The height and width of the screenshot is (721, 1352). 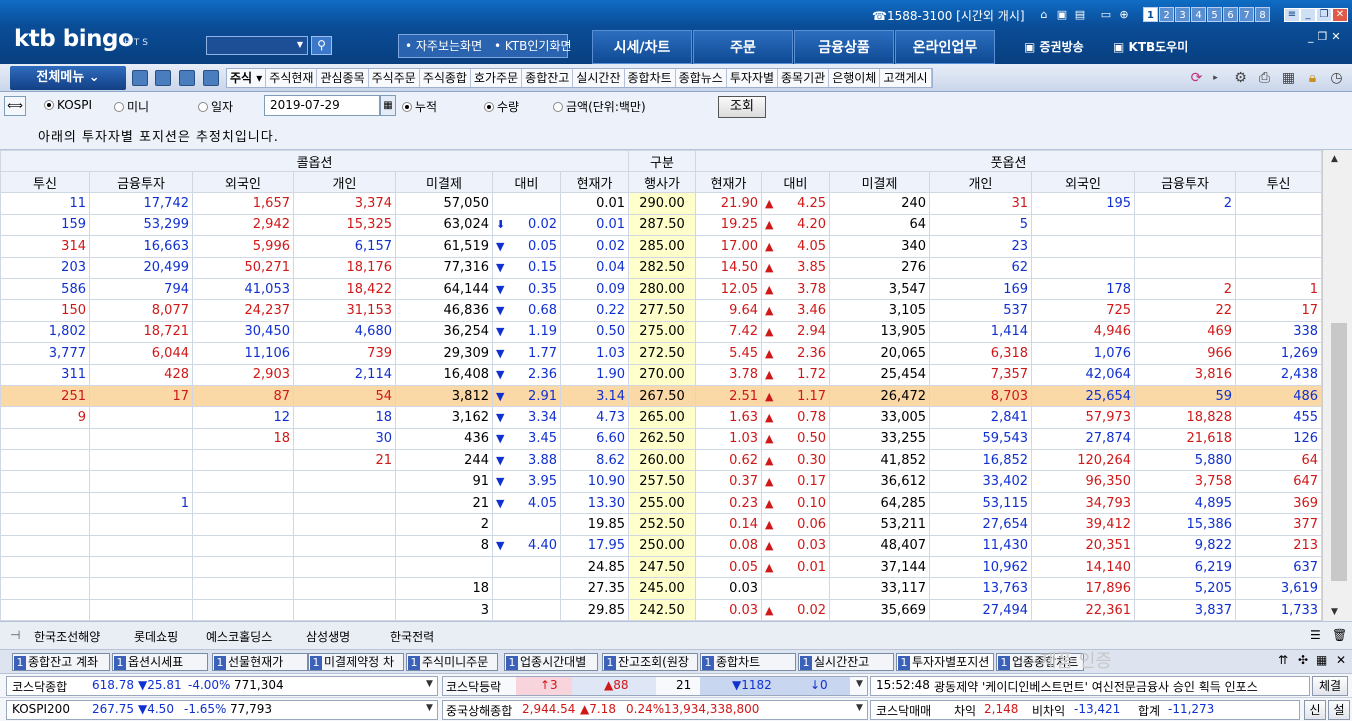 I want to click on menu-item: 실시간잔, so click(x=599, y=78).